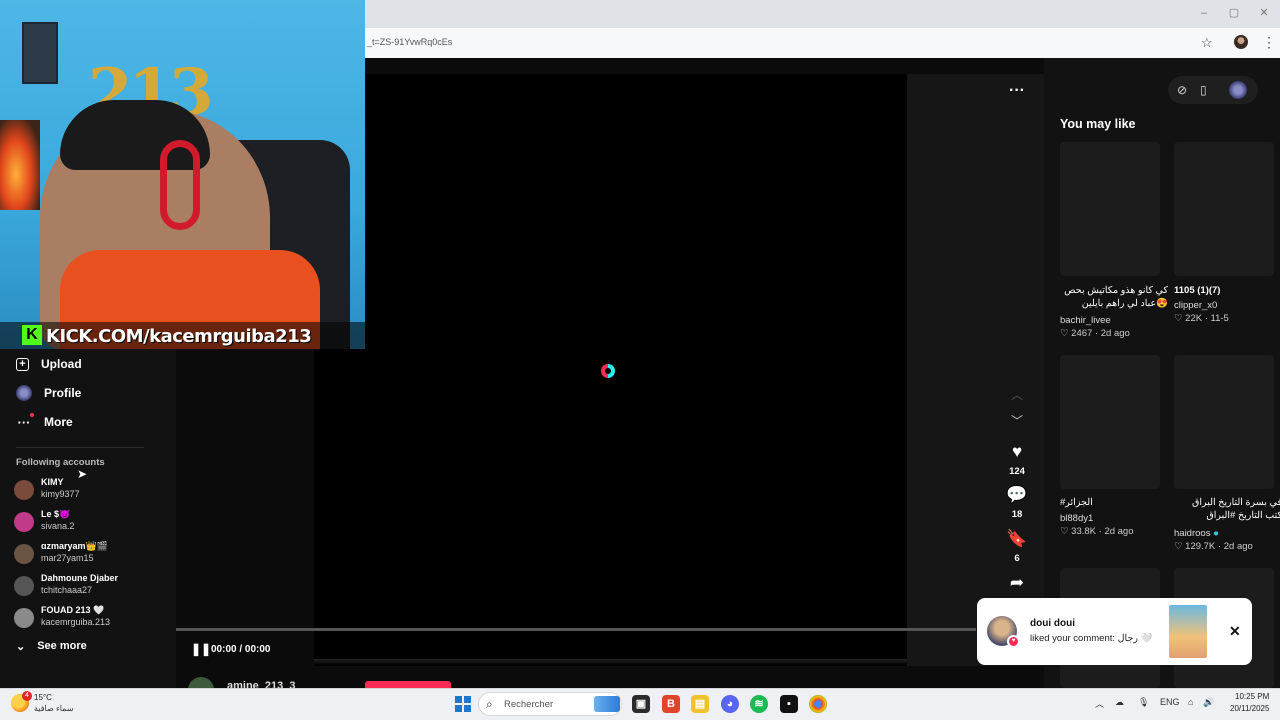 This screenshot has height=720, width=1280. I want to click on sidebar-item-more: ··· More, so click(44, 422).